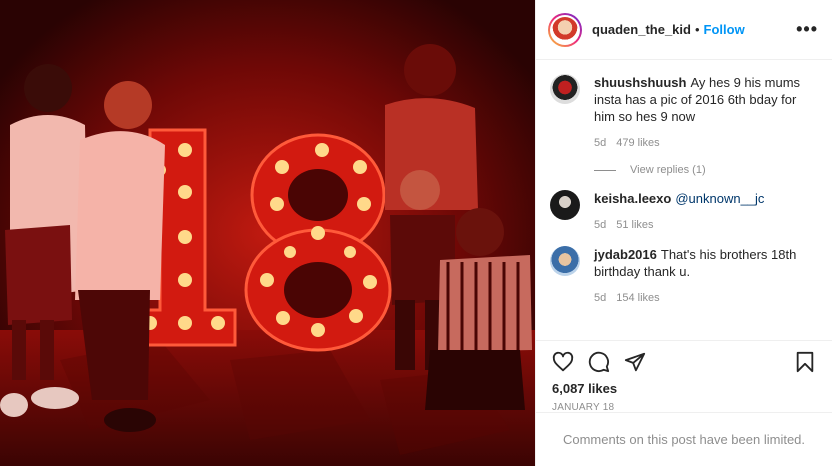  What do you see at coordinates (679, 225) in the screenshot?
I see `comment-meta: 5d 51 likes` at bounding box center [679, 225].